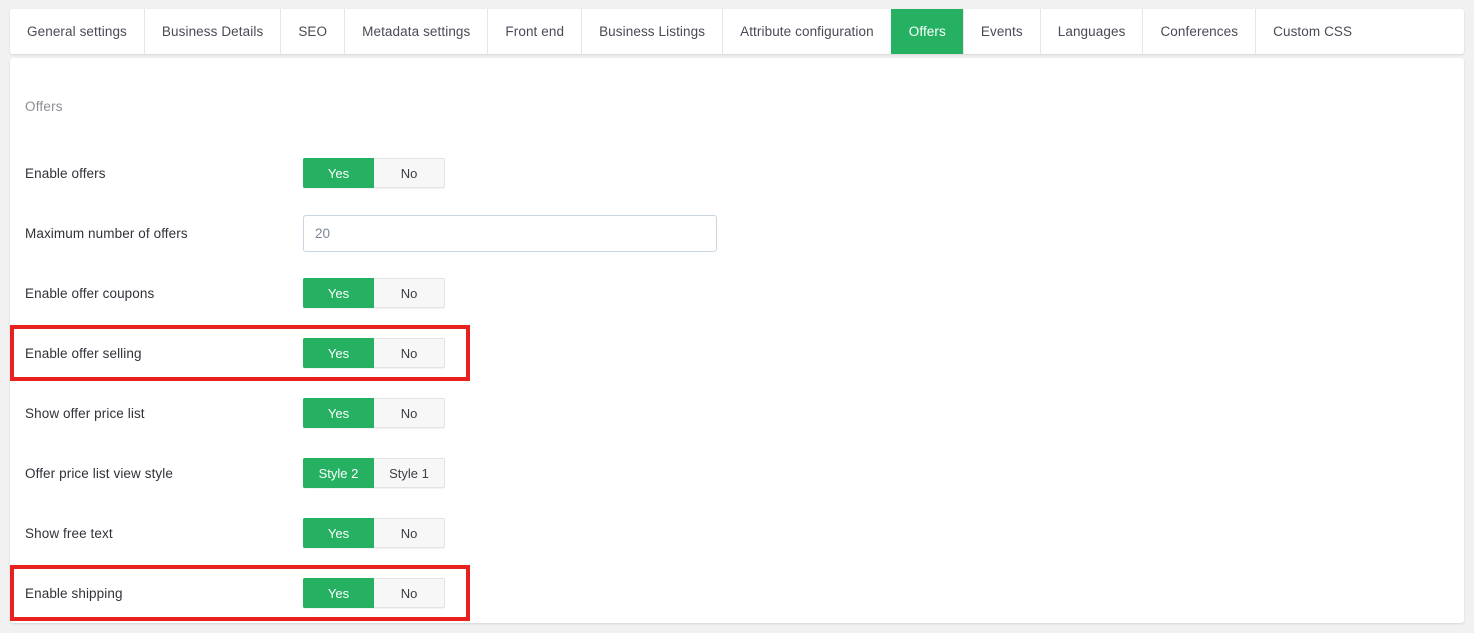  What do you see at coordinates (737, 233) in the screenshot?
I see `settings-row: Maximum number of offers` at bounding box center [737, 233].